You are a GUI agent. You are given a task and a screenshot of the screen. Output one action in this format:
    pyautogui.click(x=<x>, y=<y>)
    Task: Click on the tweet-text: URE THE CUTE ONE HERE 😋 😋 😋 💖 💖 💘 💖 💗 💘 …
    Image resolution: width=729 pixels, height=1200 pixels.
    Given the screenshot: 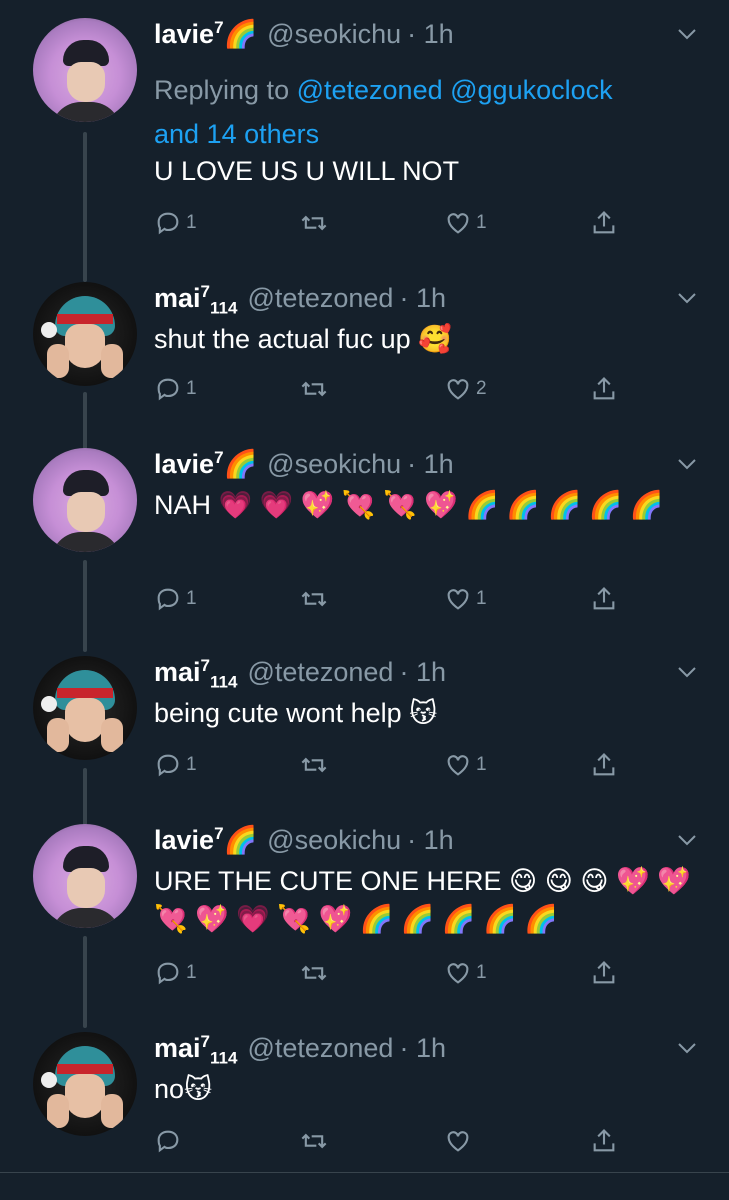 What is the action you would take?
    pyautogui.click(x=422, y=900)
    